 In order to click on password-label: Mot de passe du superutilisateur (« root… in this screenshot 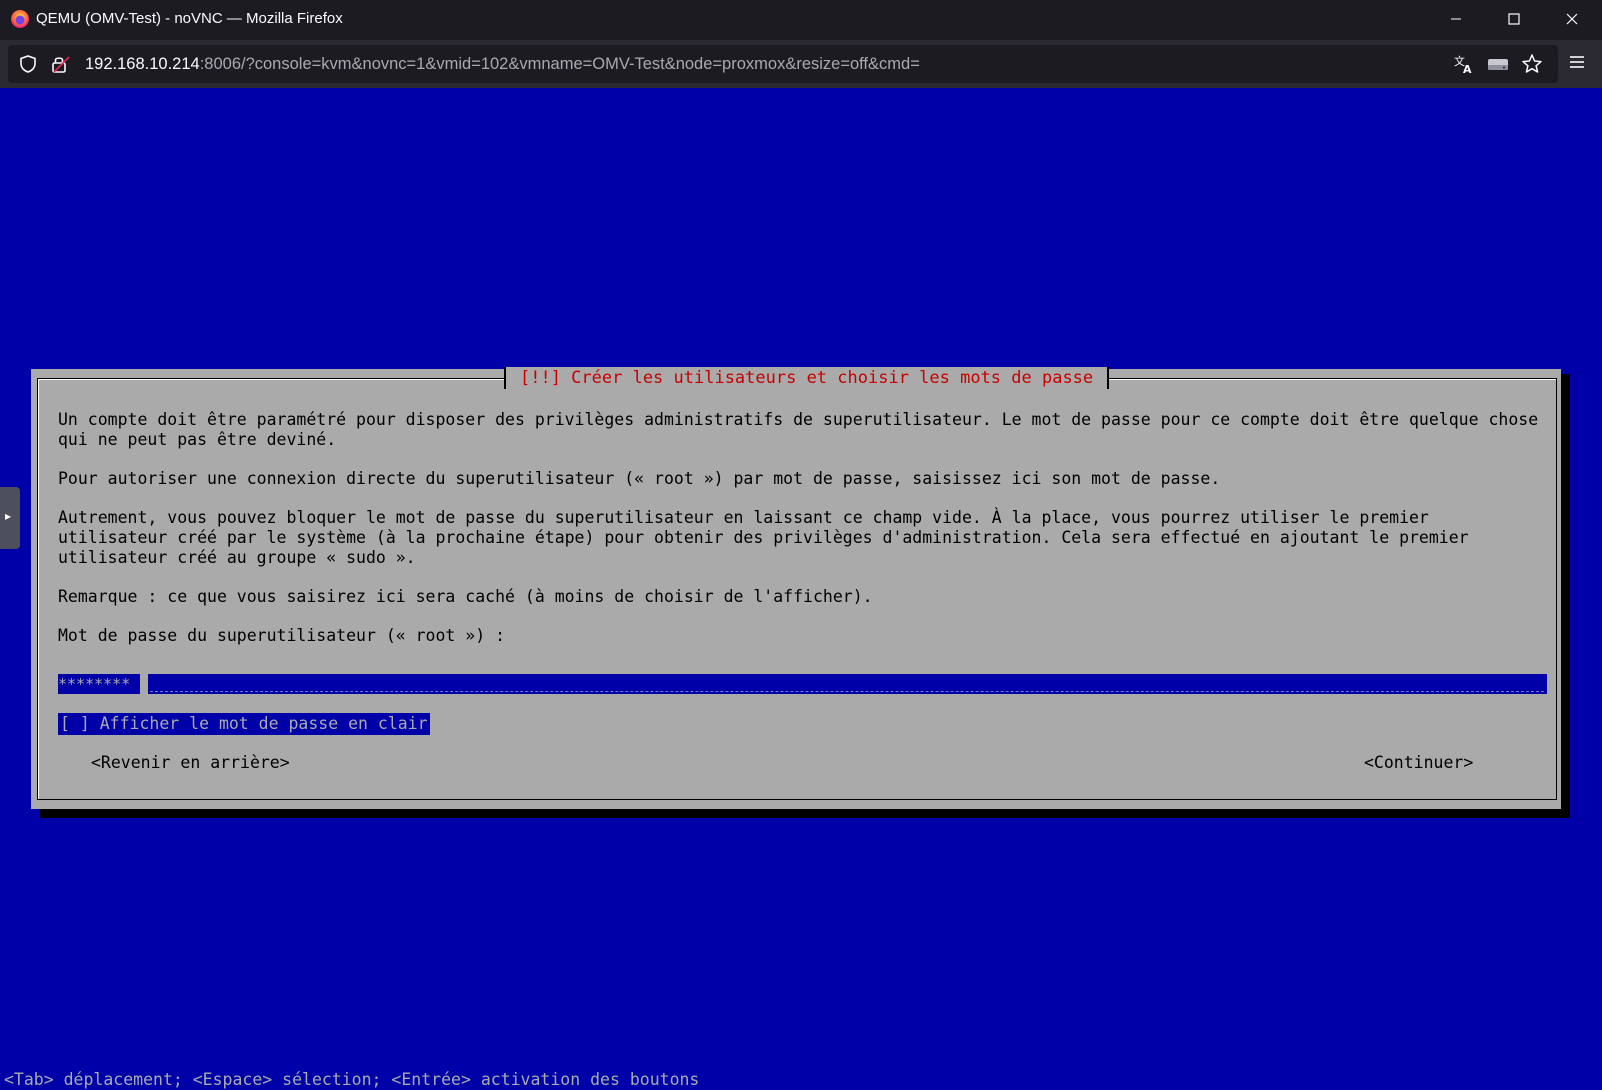, I will do `click(282, 635)`.